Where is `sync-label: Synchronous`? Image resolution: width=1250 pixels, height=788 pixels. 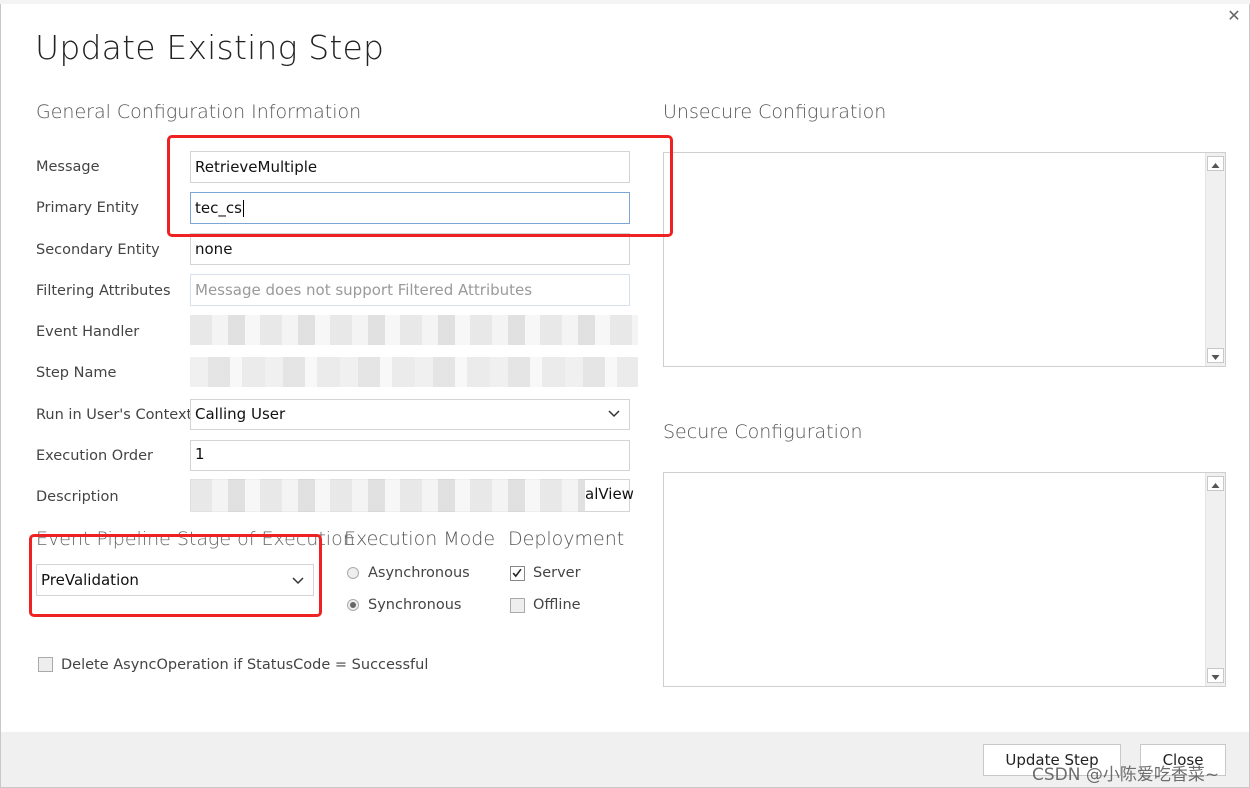 sync-label: Synchronous is located at coordinates (415, 605).